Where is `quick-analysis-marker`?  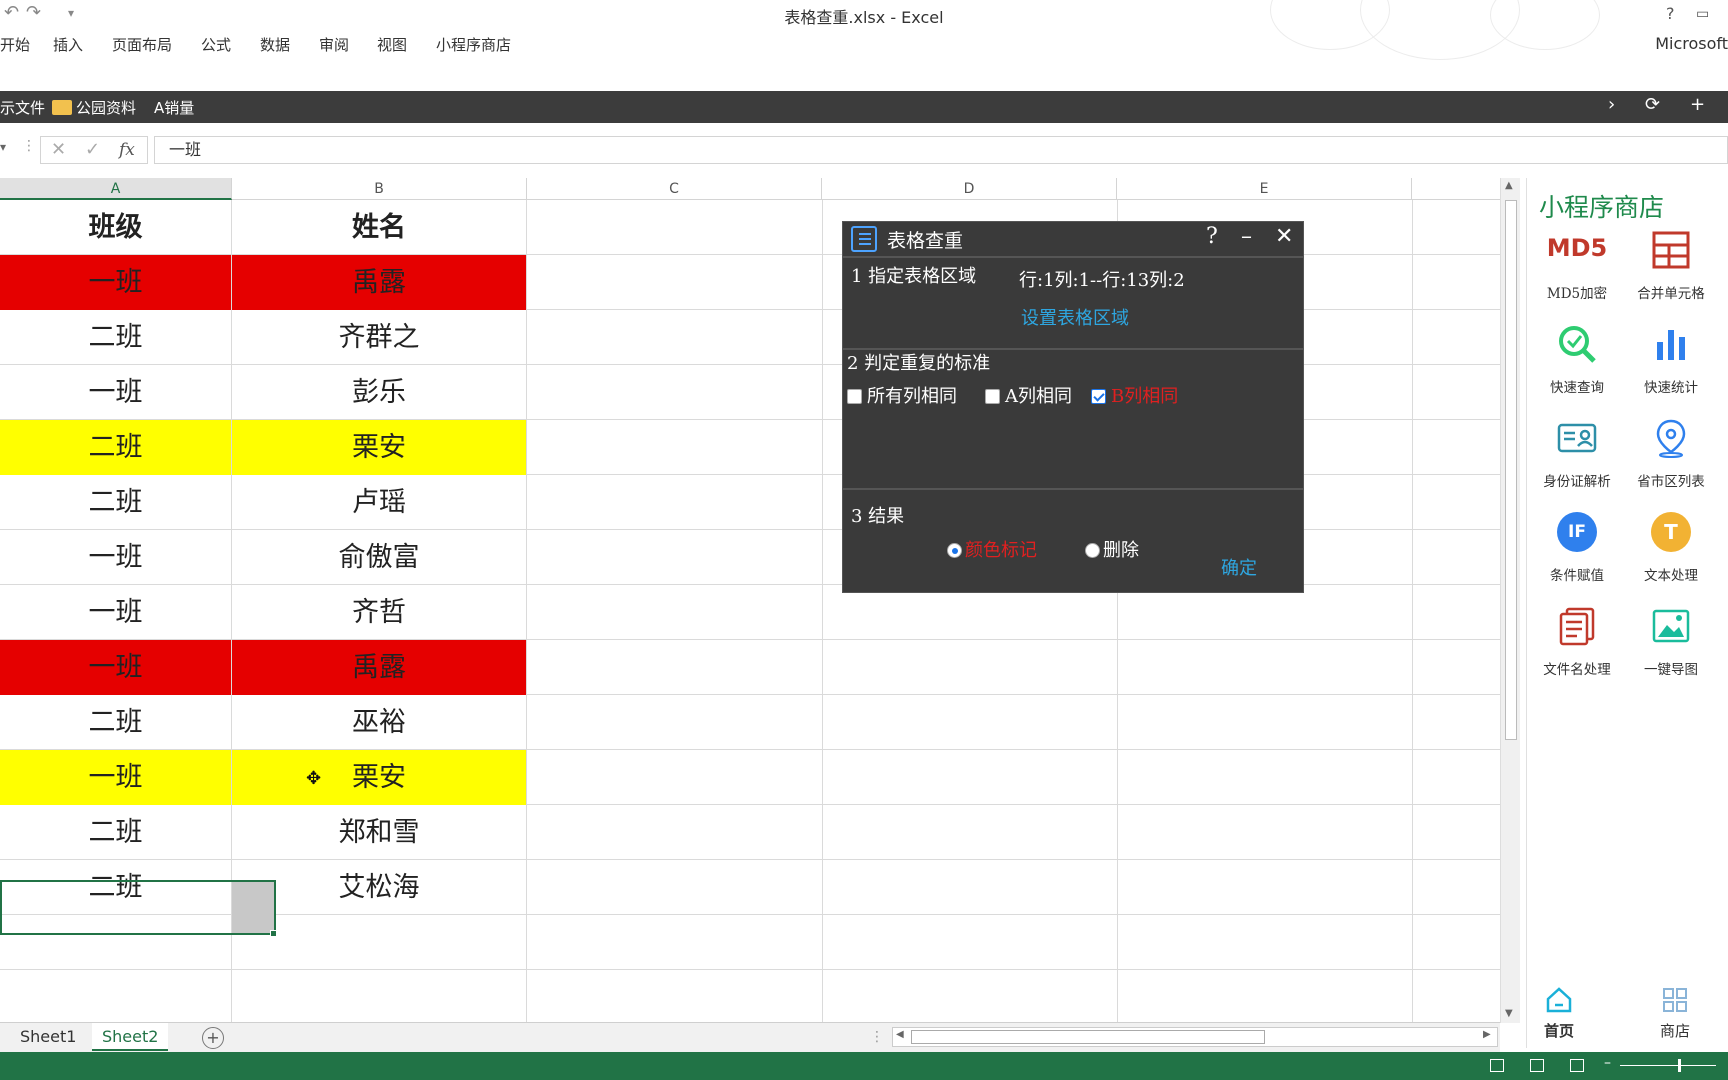
quick-analysis-marker is located at coordinates (253, 907).